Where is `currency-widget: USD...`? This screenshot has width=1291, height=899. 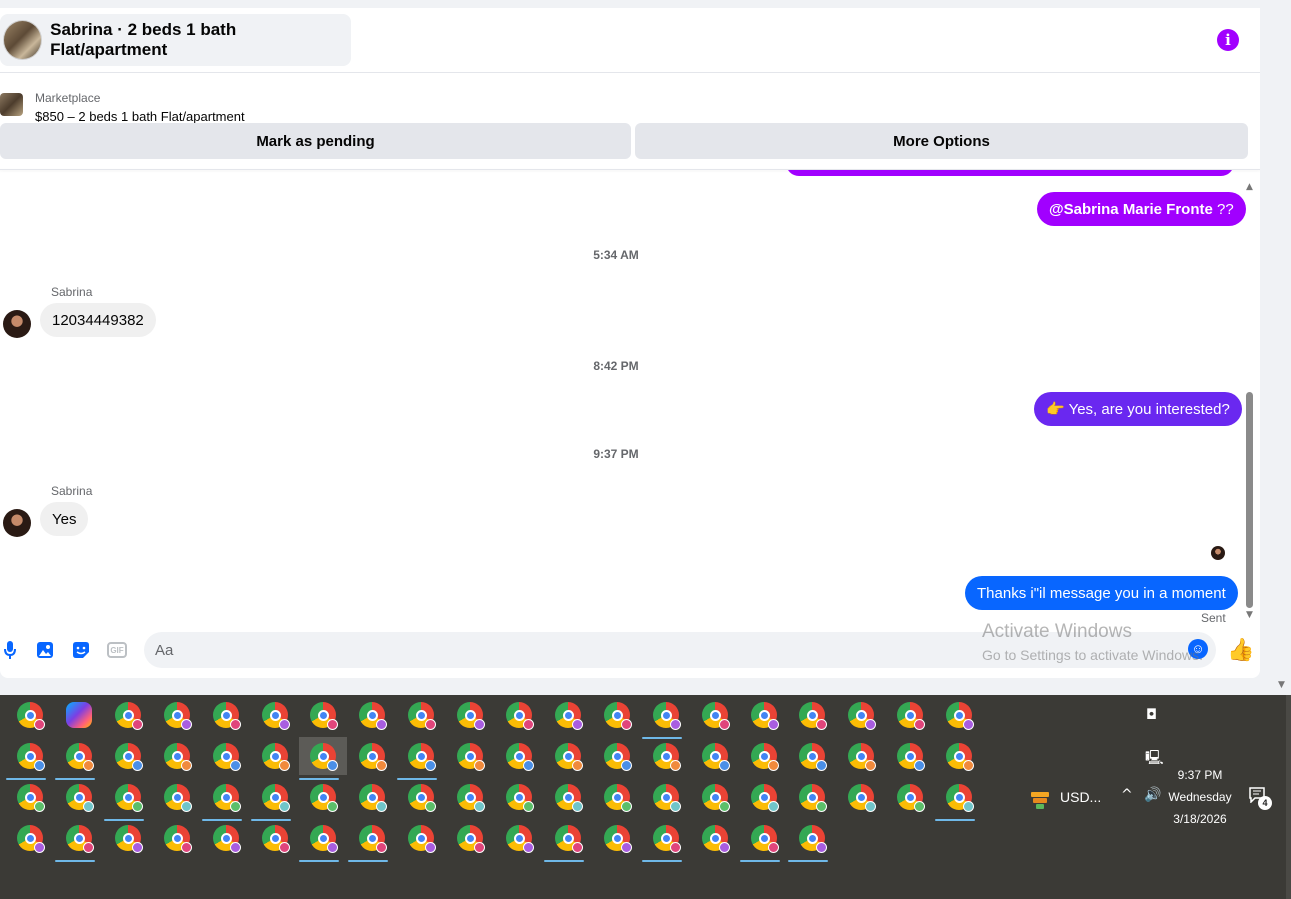 currency-widget: USD... is located at coordinates (1080, 797).